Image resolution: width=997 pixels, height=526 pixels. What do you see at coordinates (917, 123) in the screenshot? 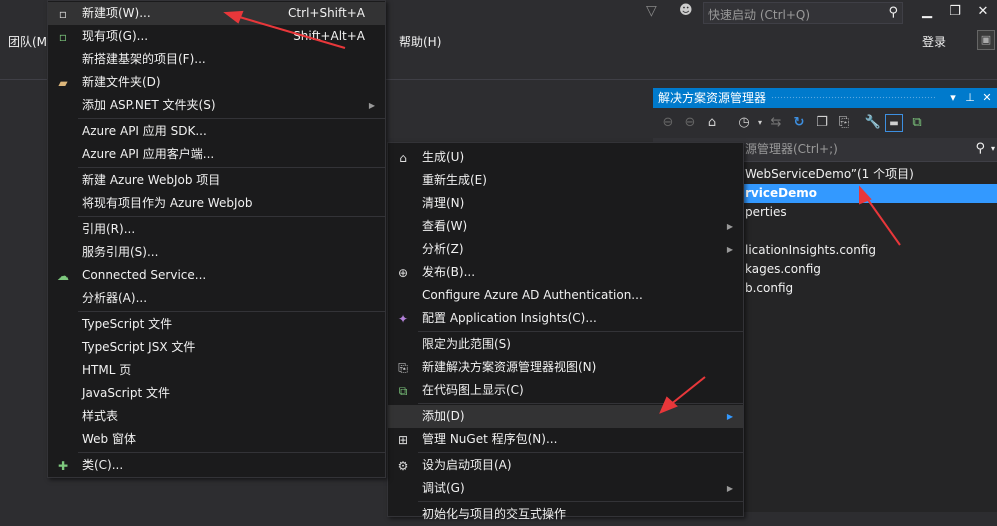
I see `code-map-icon: ⧉` at bounding box center [917, 123].